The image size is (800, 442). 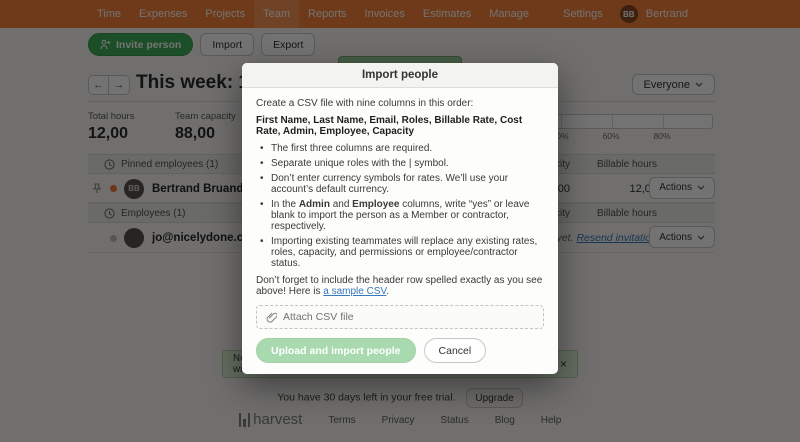 I want to click on upload-and-import-button: Upload and import people, so click(x=336, y=350).